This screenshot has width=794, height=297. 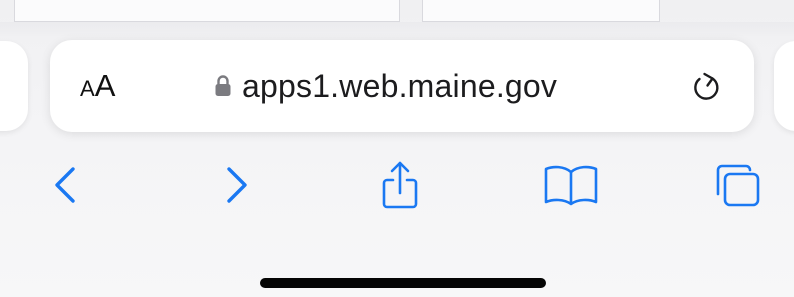 I want to click on share-icon, so click(x=400, y=185).